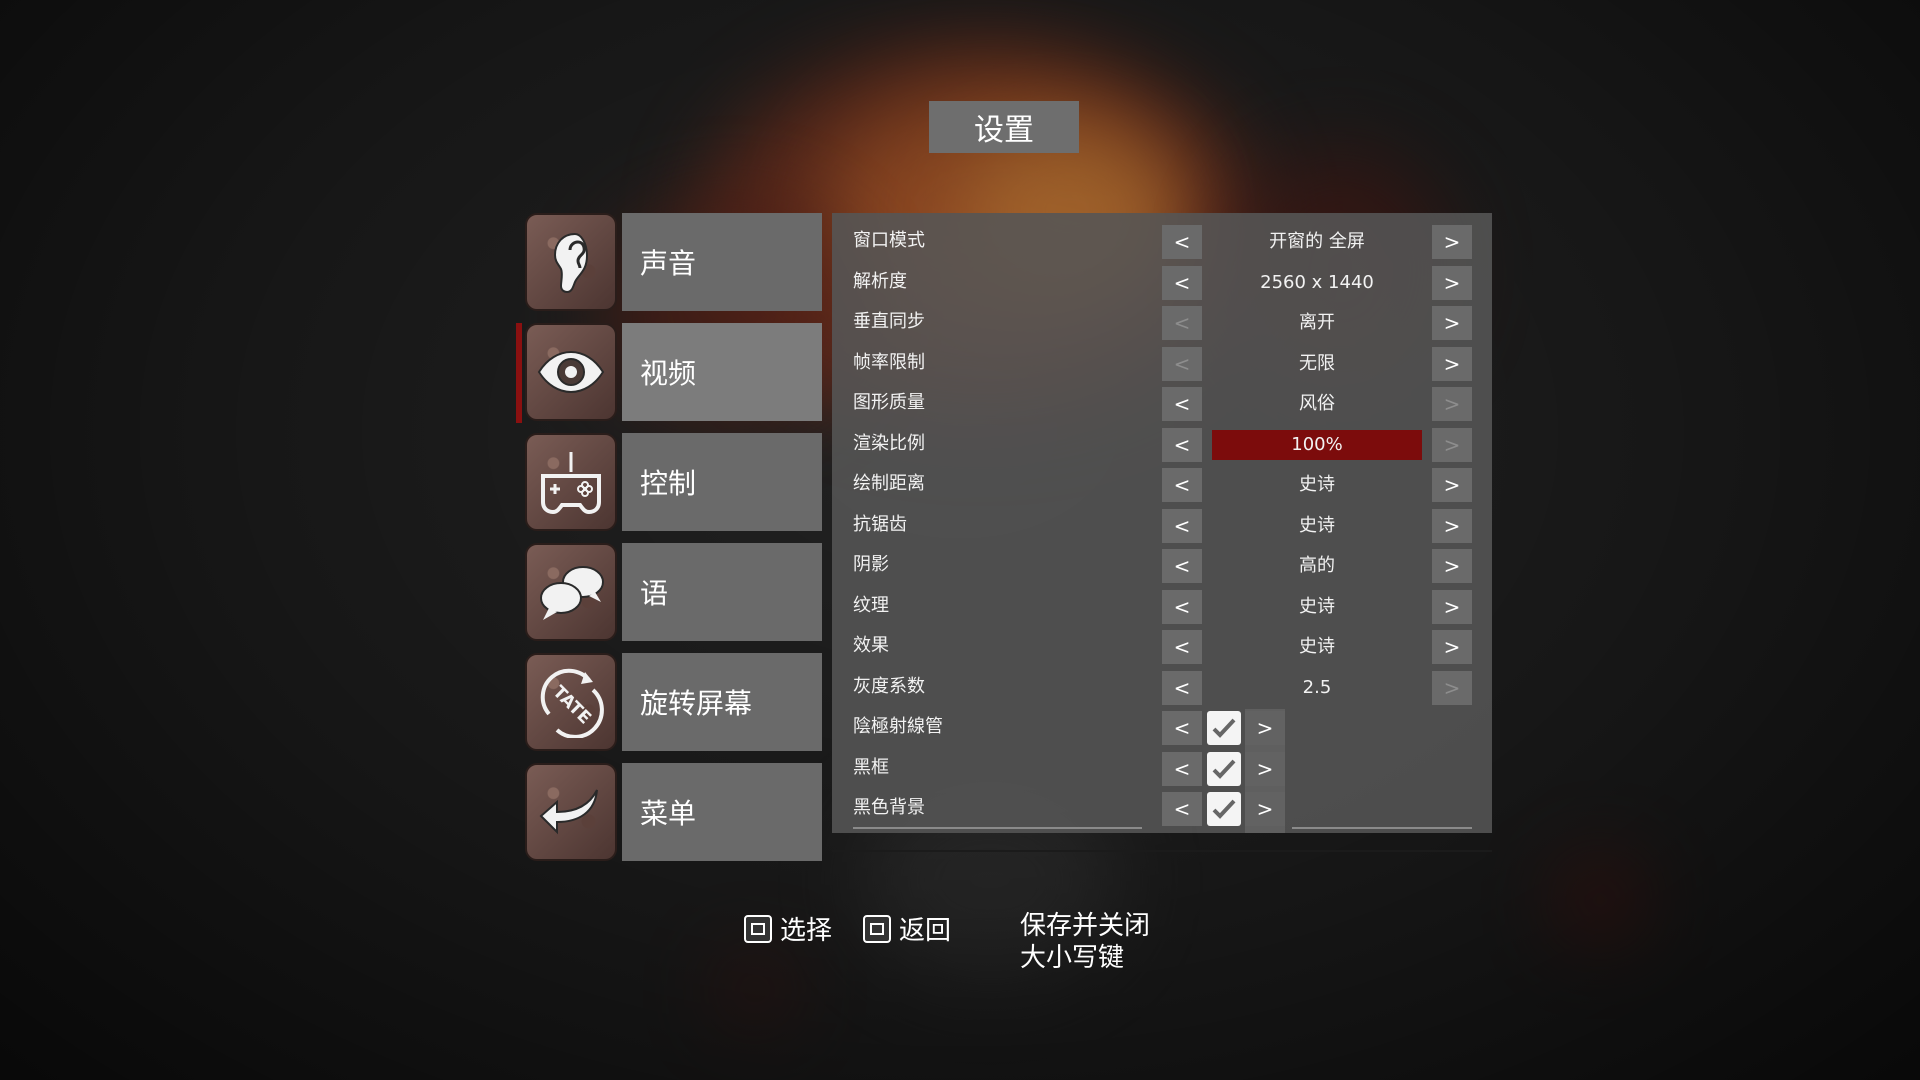  I want to click on setting-value: 高的, so click(1317, 565).